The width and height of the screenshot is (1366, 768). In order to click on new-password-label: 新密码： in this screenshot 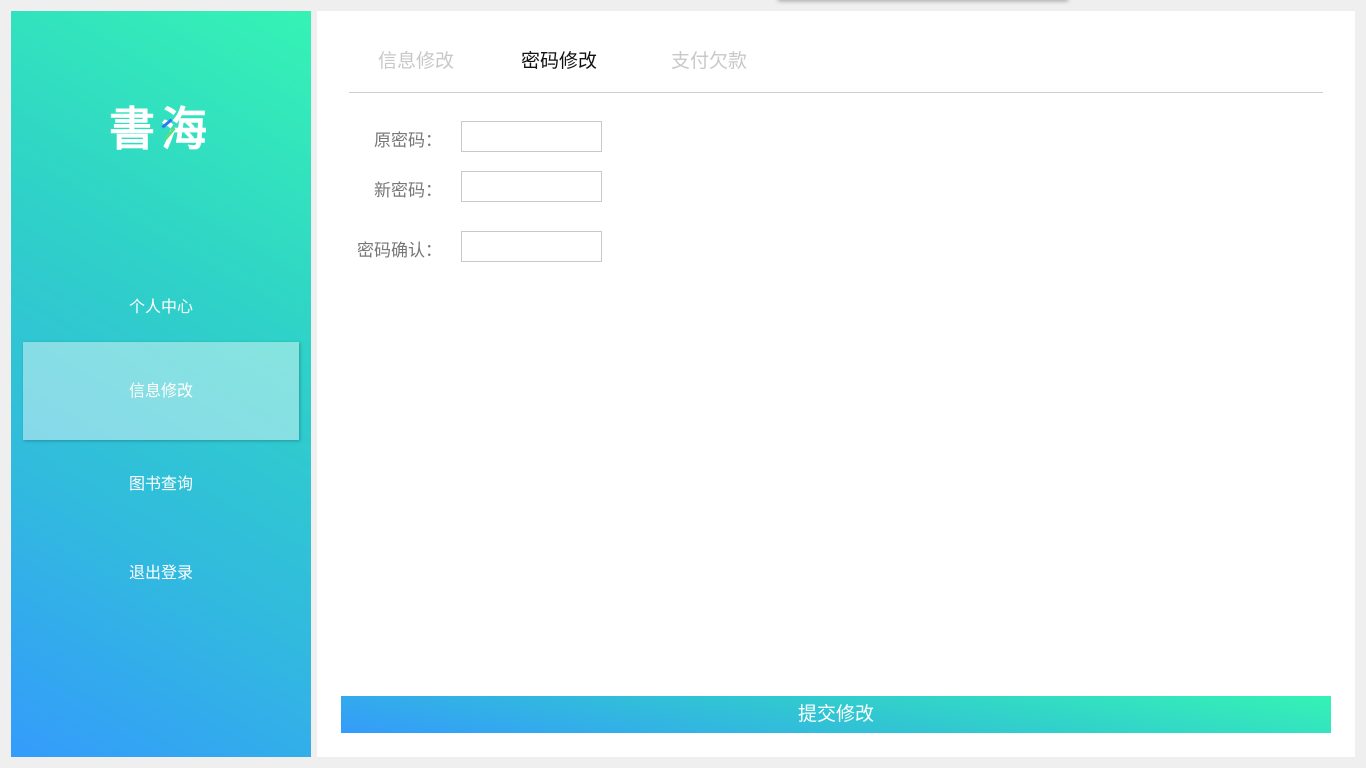, I will do `click(408, 191)`.